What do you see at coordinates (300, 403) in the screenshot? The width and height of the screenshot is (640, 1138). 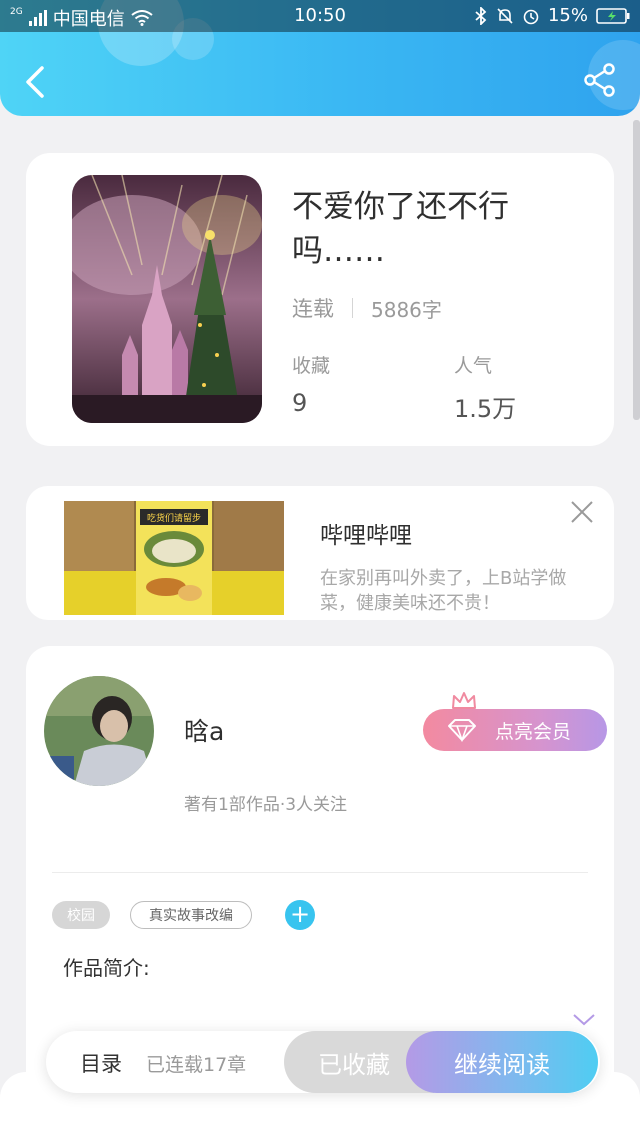 I see `favorites-value: 9` at bounding box center [300, 403].